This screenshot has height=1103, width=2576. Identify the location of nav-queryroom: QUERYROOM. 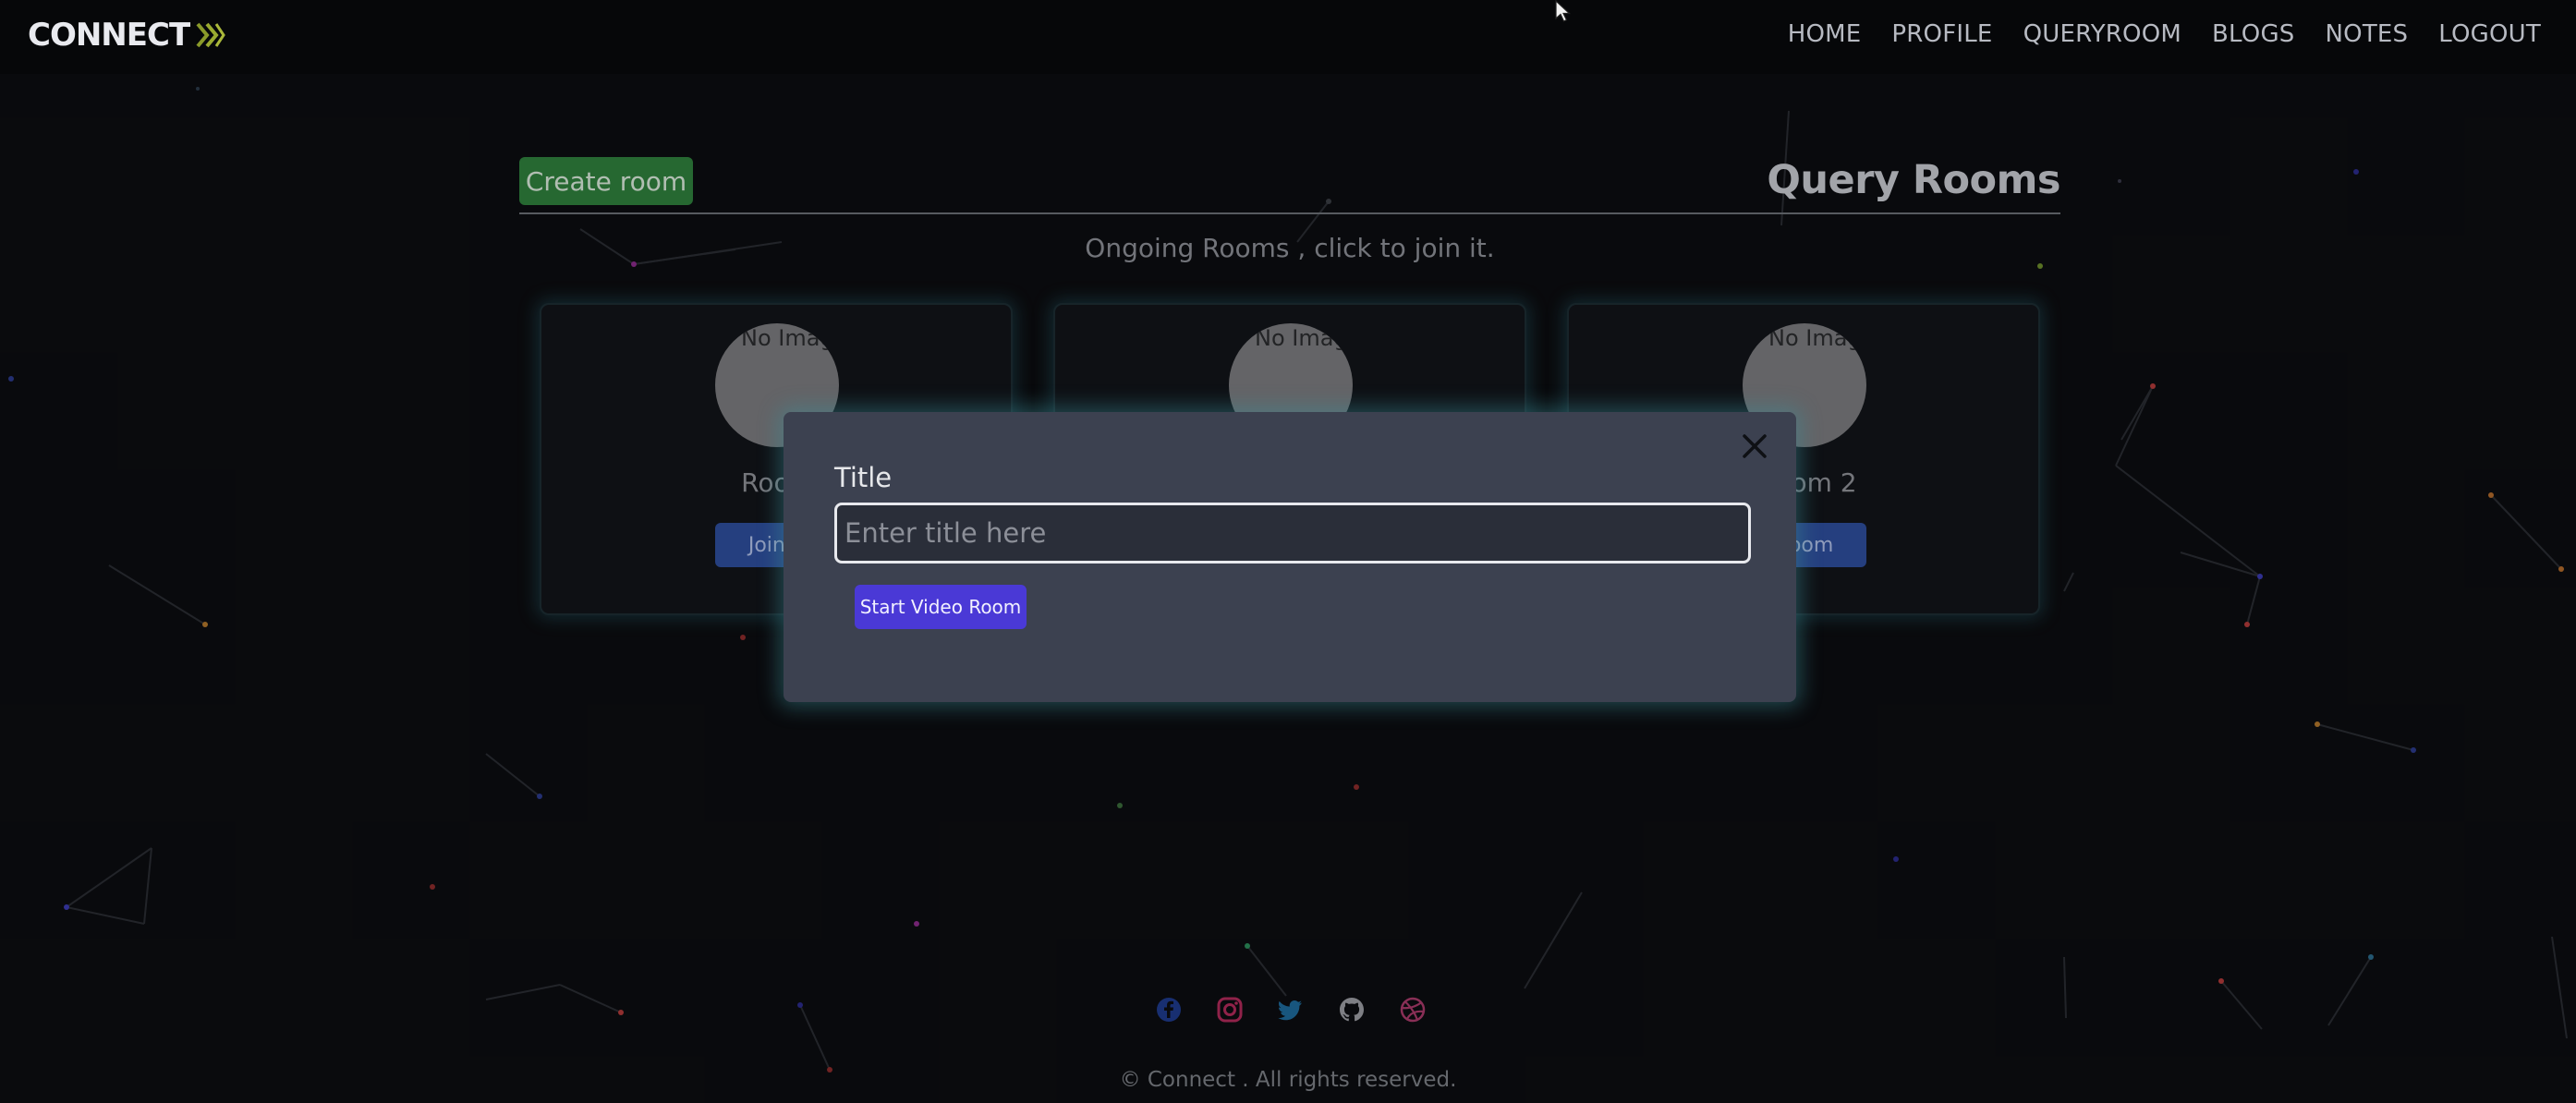
(2102, 34).